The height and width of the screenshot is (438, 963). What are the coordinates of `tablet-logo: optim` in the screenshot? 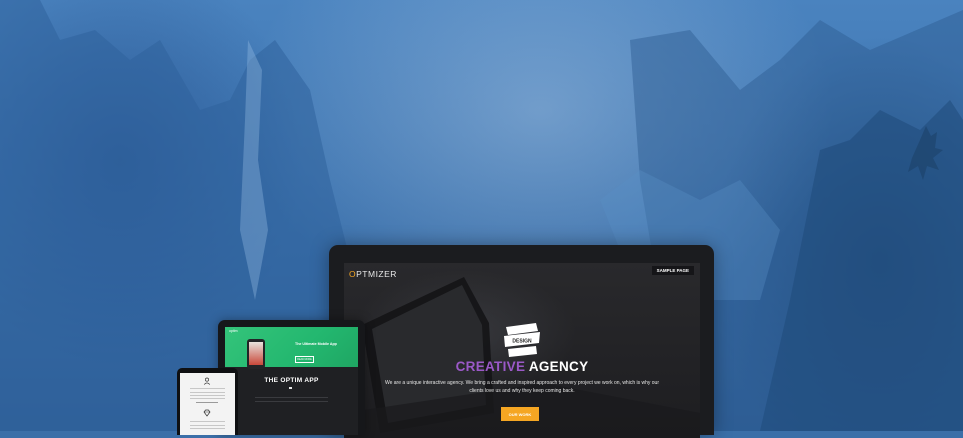 It's located at (233, 331).